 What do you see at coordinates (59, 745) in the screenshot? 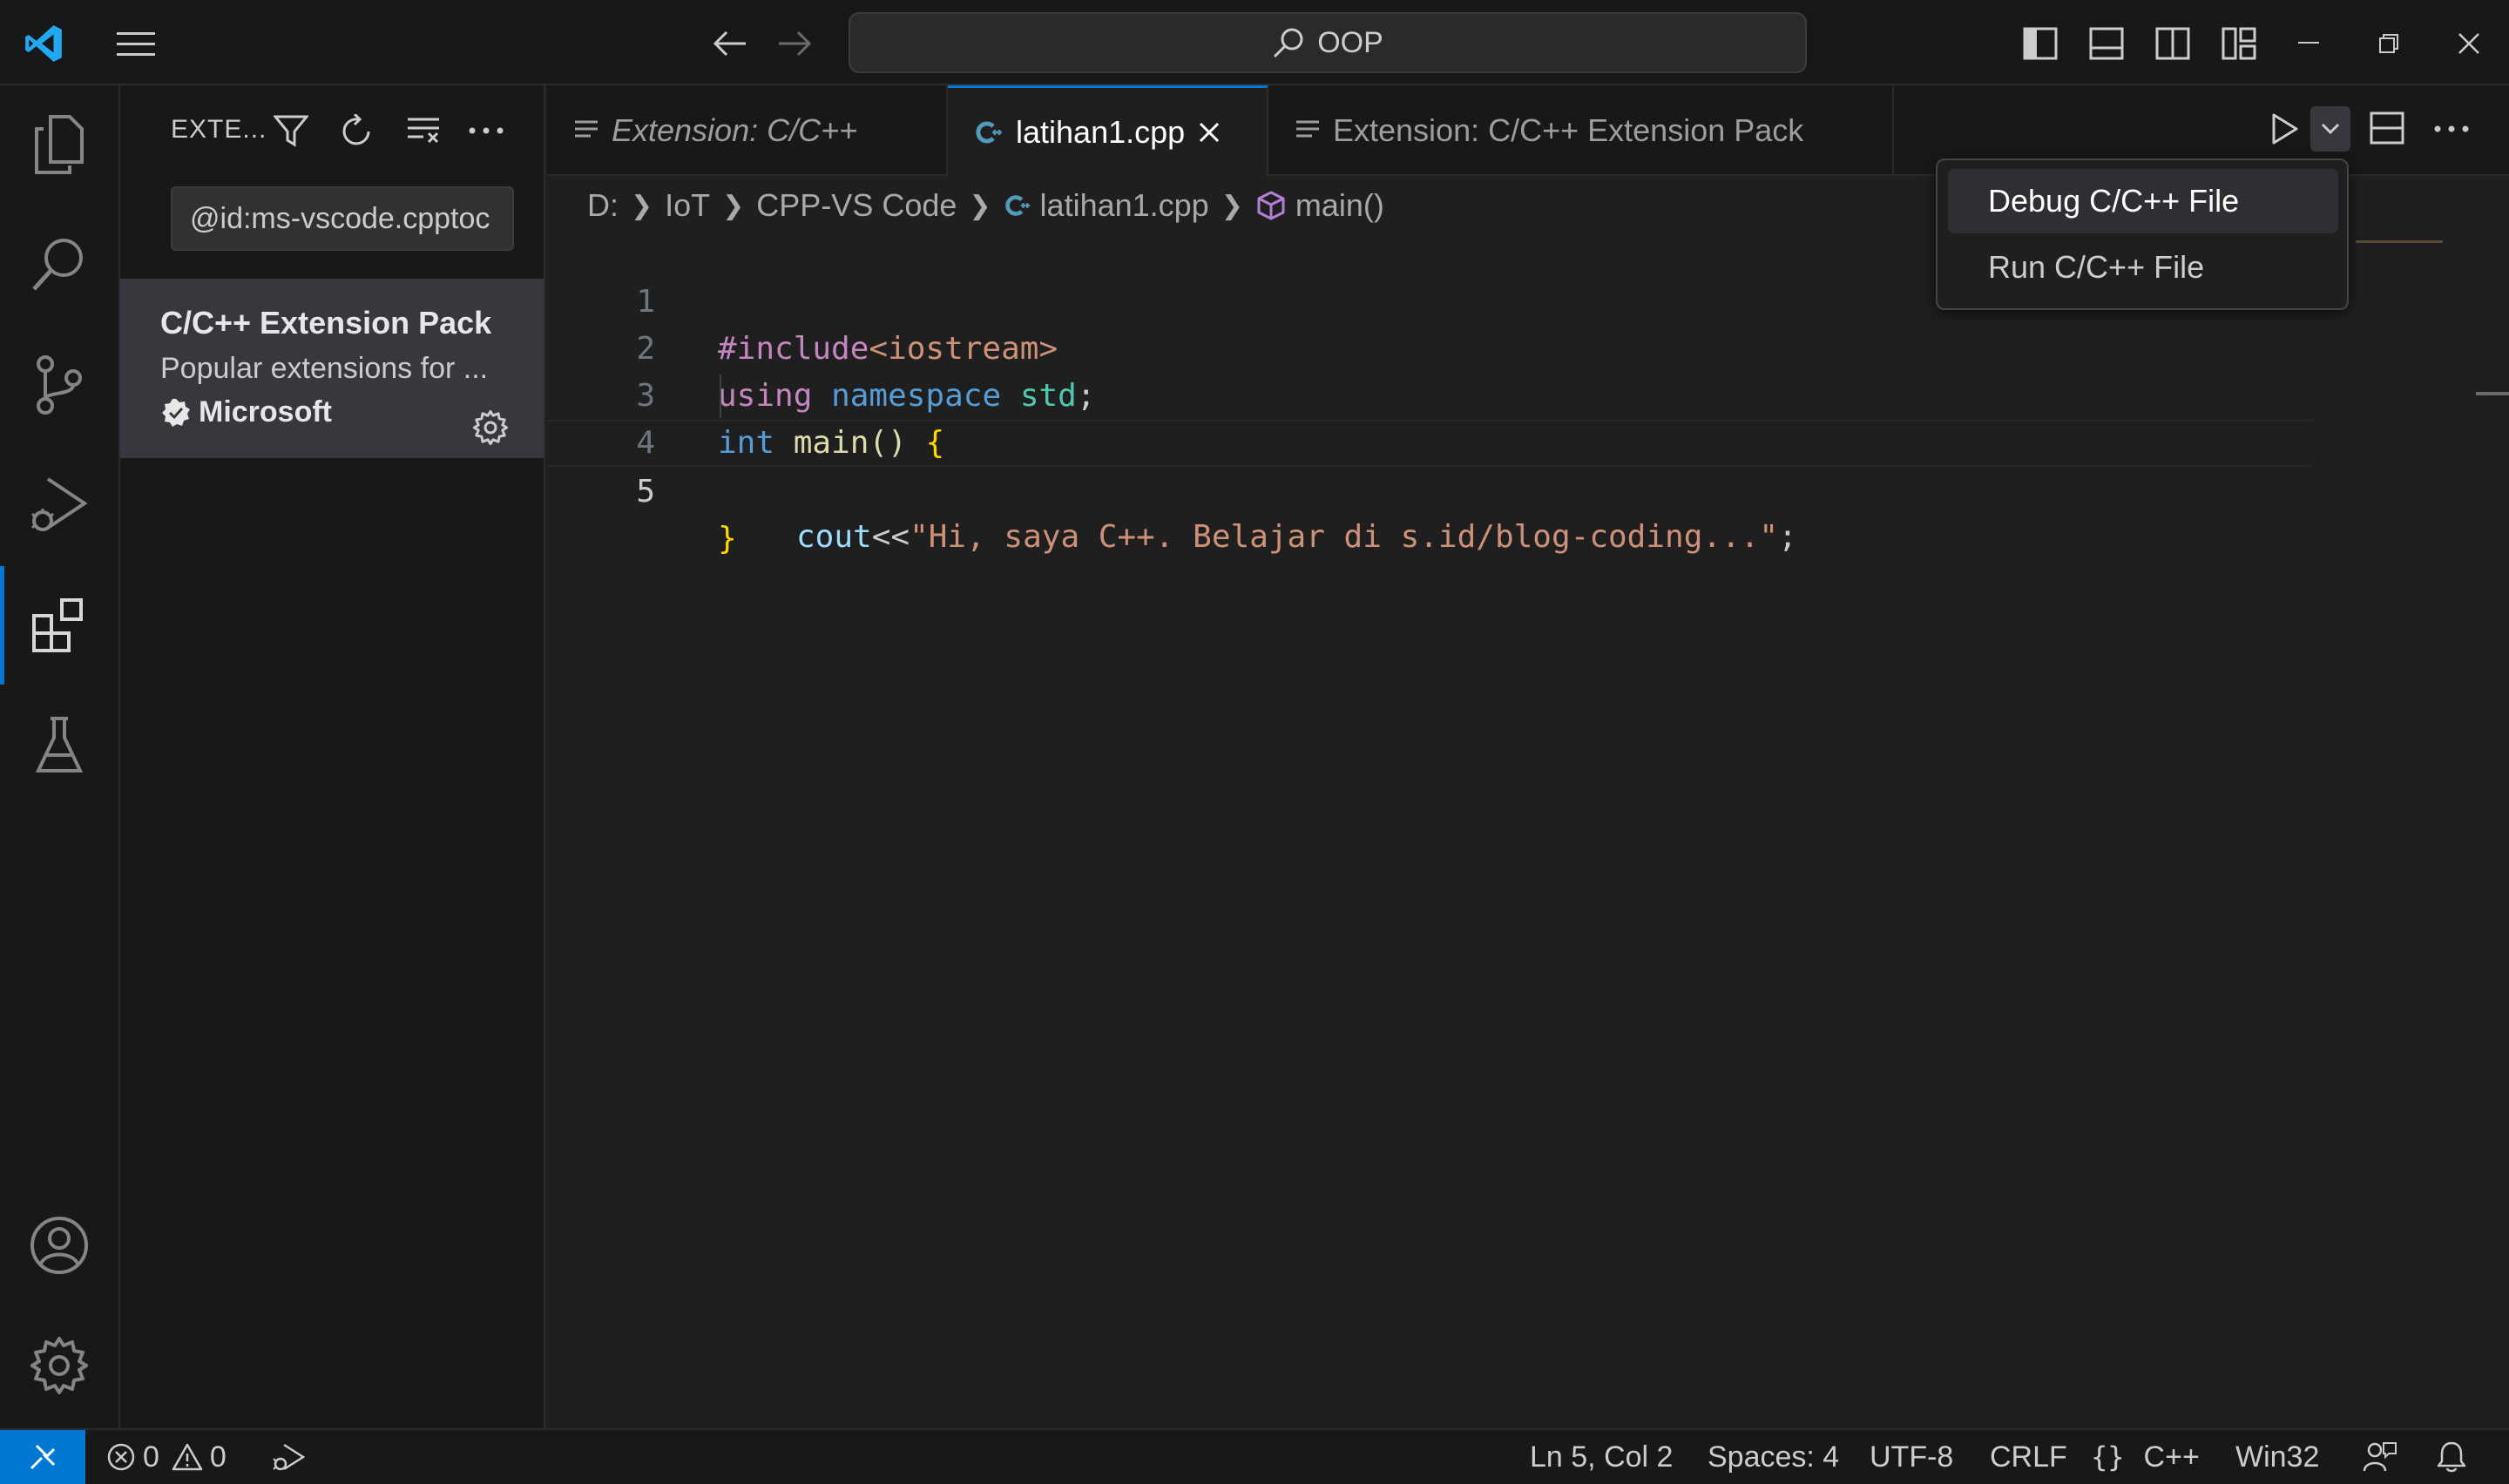
I see `testing-flask-icon` at bounding box center [59, 745].